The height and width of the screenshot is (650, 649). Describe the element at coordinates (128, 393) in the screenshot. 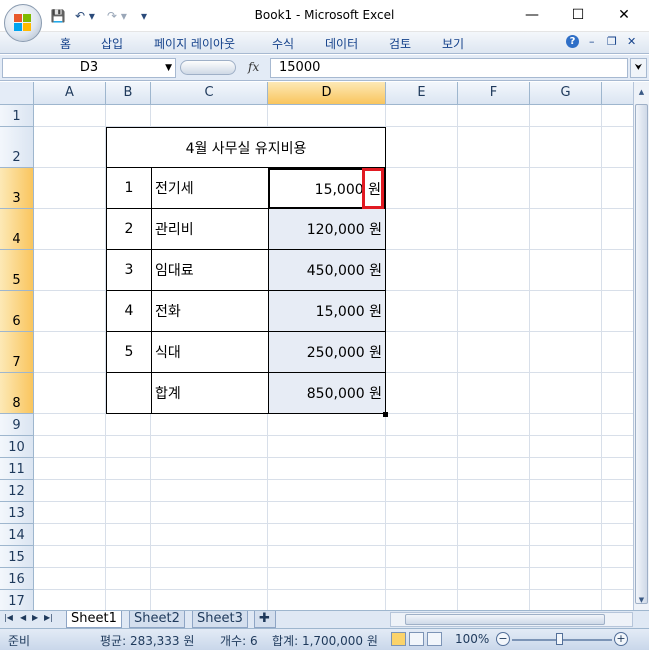

I see `total-no-cell` at that location.